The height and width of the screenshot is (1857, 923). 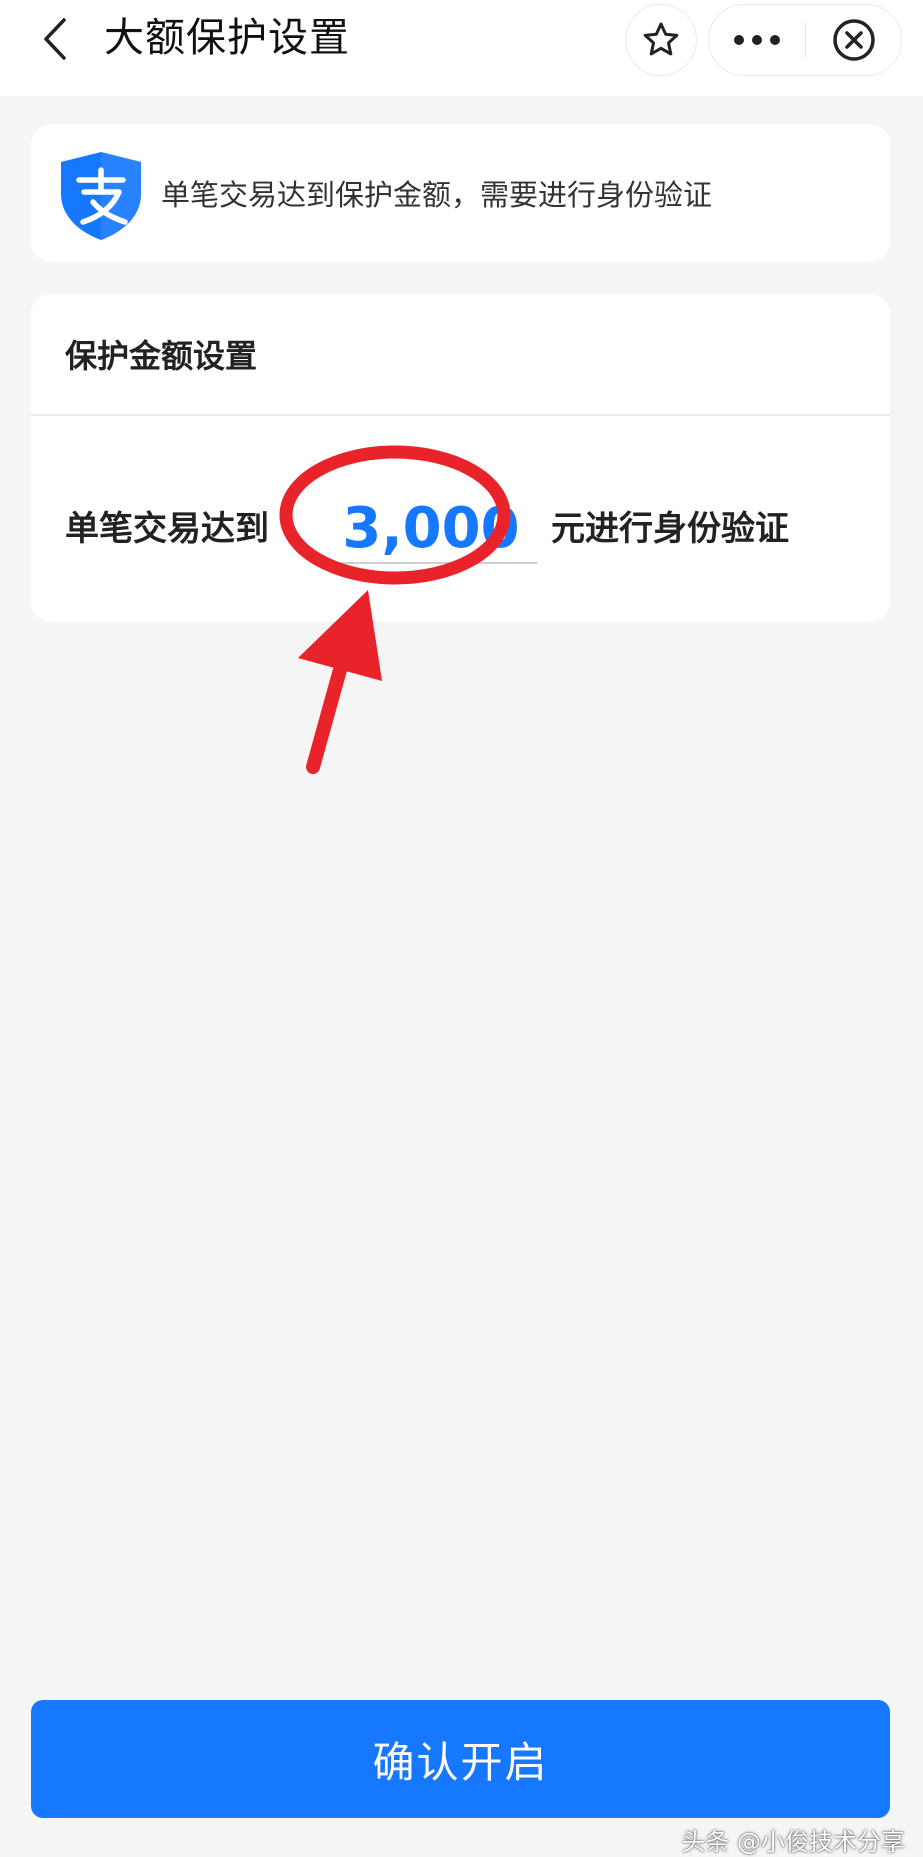 I want to click on confirm-enable-button: 确认开启, so click(x=460, y=1759).